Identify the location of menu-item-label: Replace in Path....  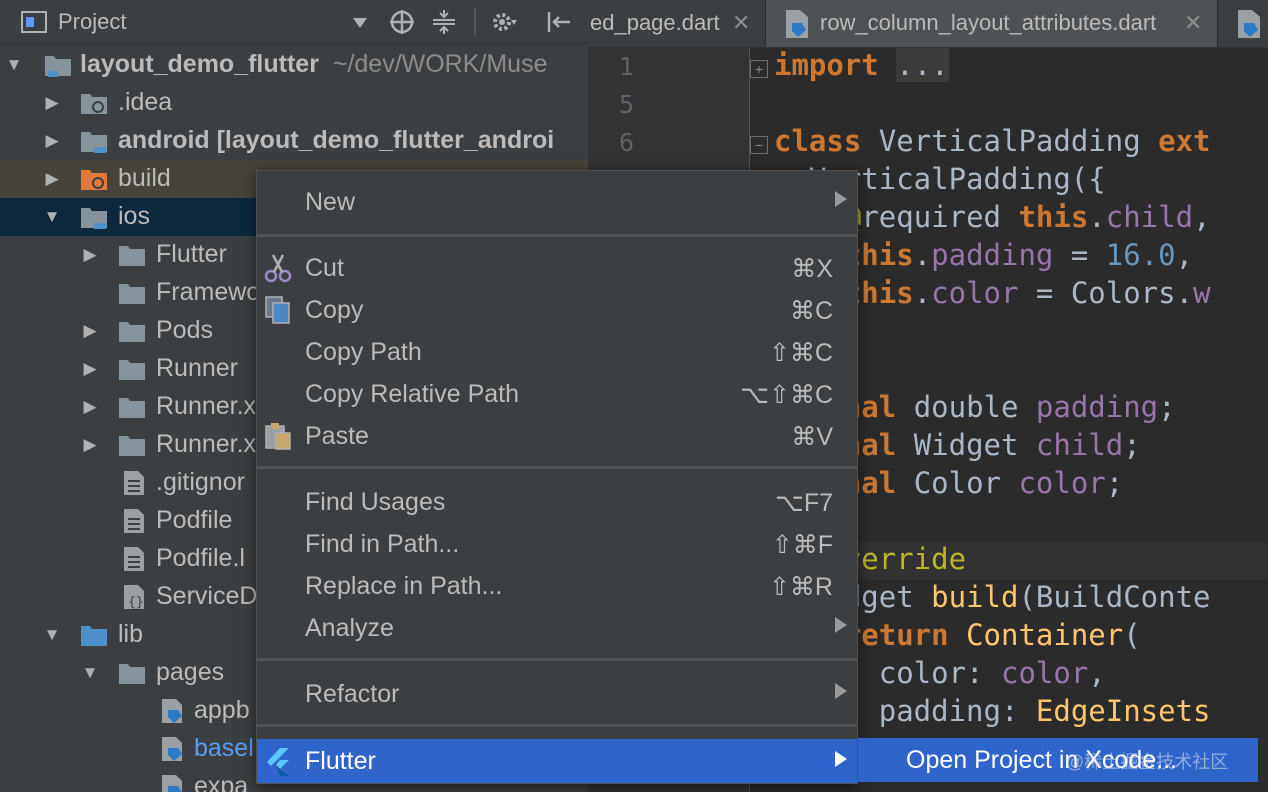
(404, 586).